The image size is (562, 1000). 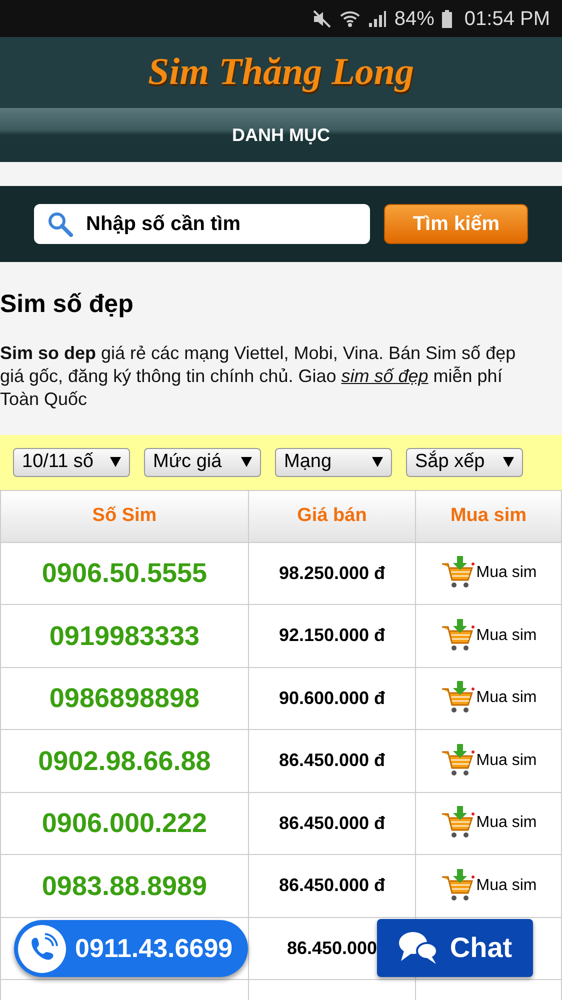 I want to click on price: 90.600.000 đ, so click(x=332, y=698).